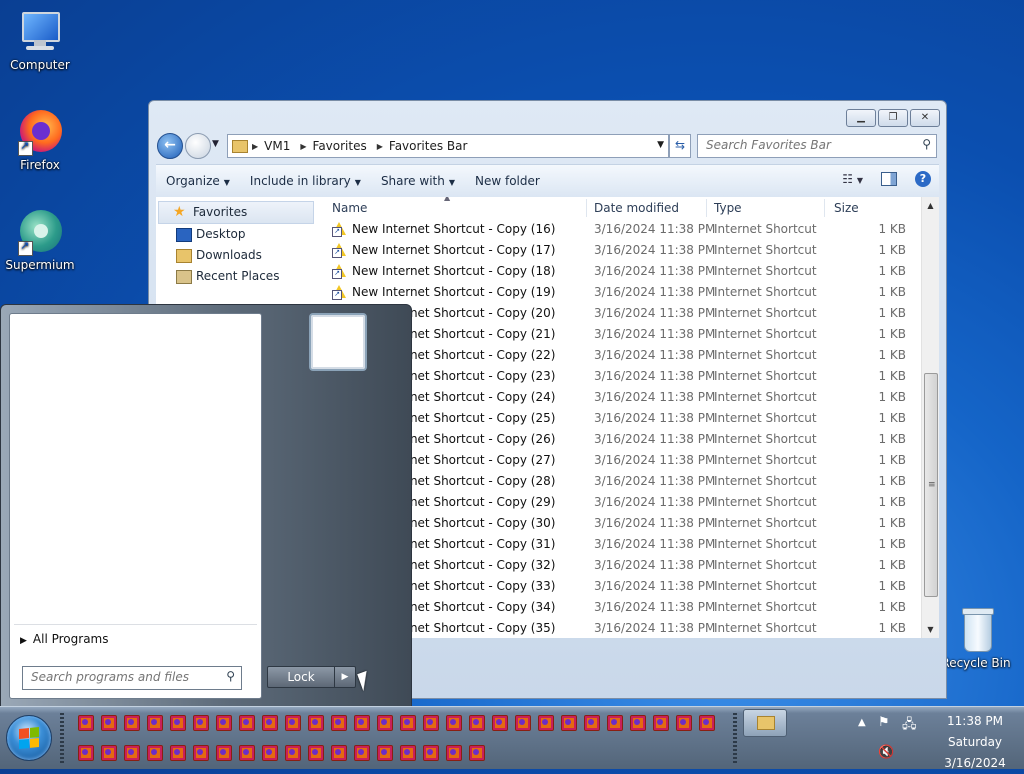 Image resolution: width=1024 pixels, height=774 pixels. What do you see at coordinates (215, 144) in the screenshot?
I see `recent-pages-dropdown: ▼` at bounding box center [215, 144].